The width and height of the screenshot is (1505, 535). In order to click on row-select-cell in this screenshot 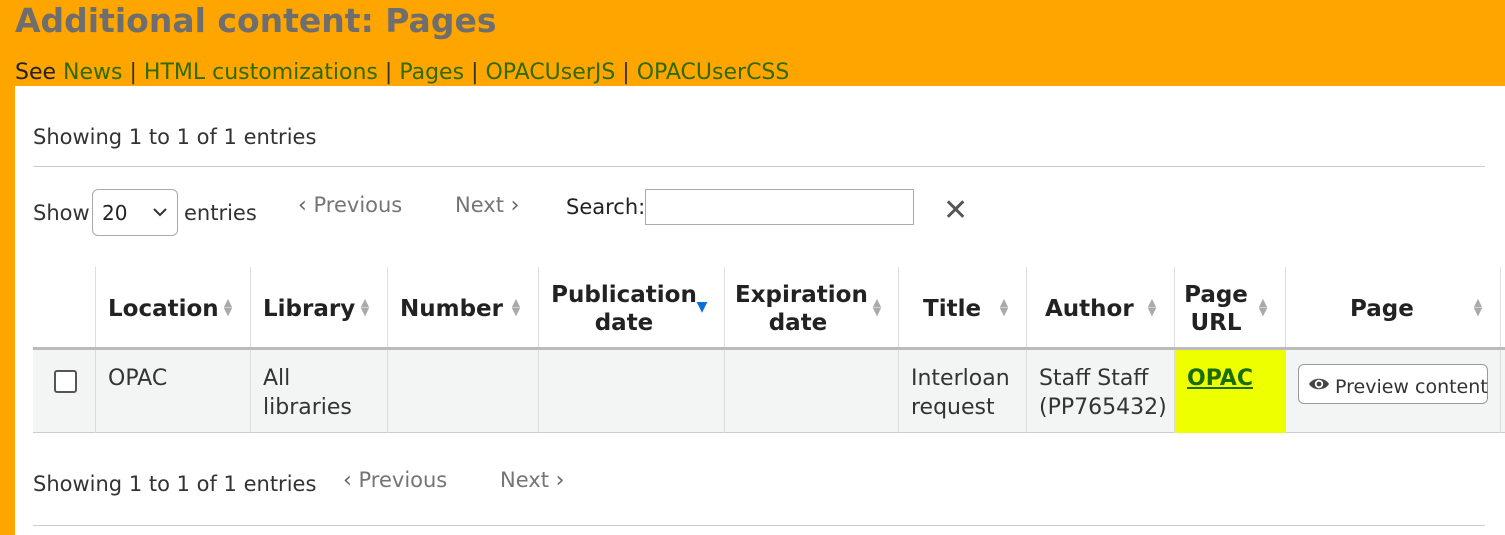, I will do `click(64, 391)`.